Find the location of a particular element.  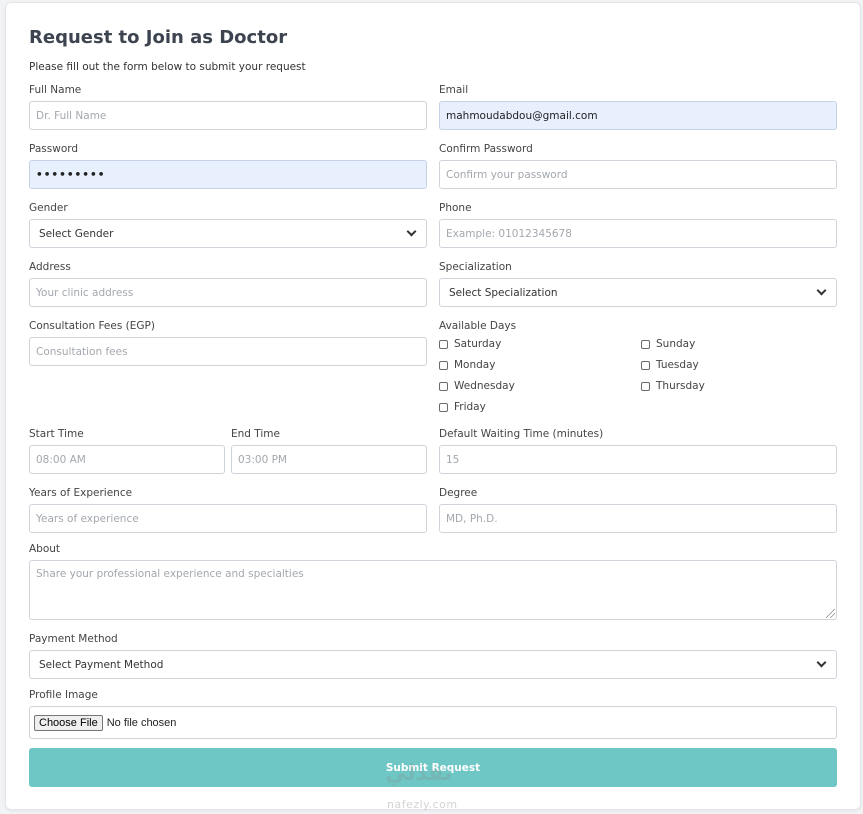

profile-image-label: Profile Image is located at coordinates (63, 695).